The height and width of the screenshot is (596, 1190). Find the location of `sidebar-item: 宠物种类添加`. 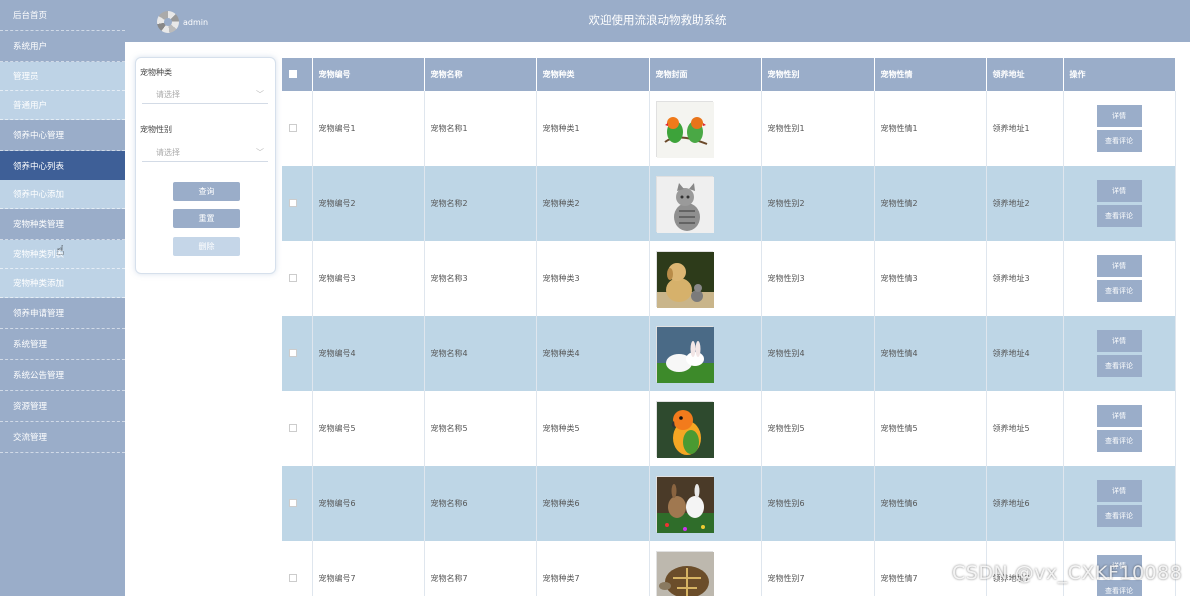

sidebar-item: 宠物种类添加 is located at coordinates (62, 283).